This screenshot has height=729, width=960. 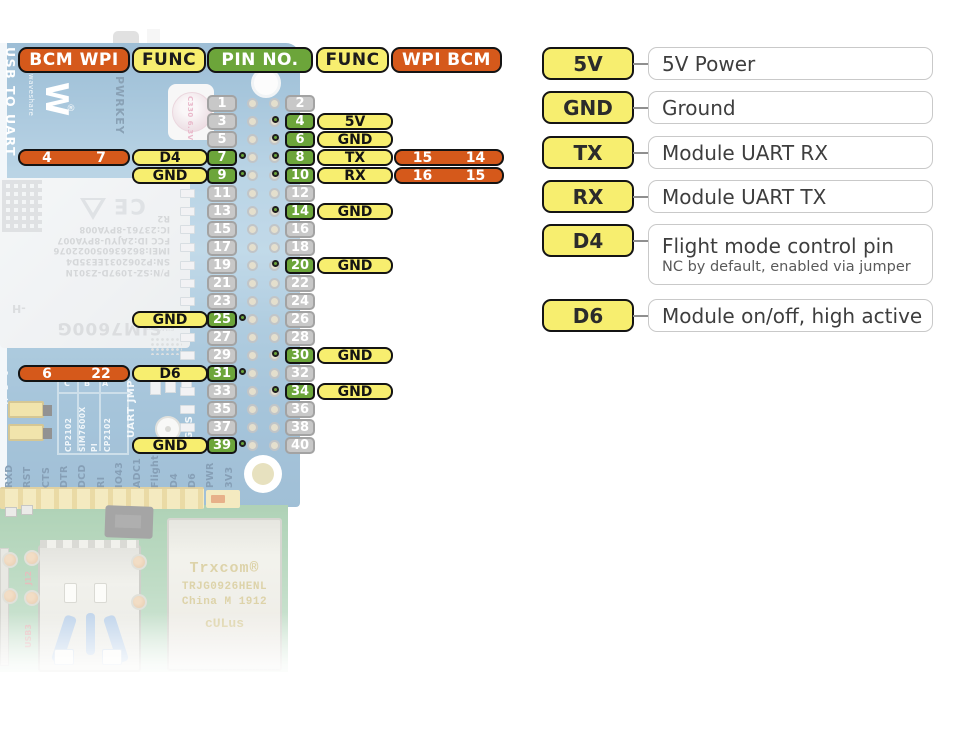 What do you see at coordinates (300, 139) in the screenshot?
I see `pin-badge-6: 6` at bounding box center [300, 139].